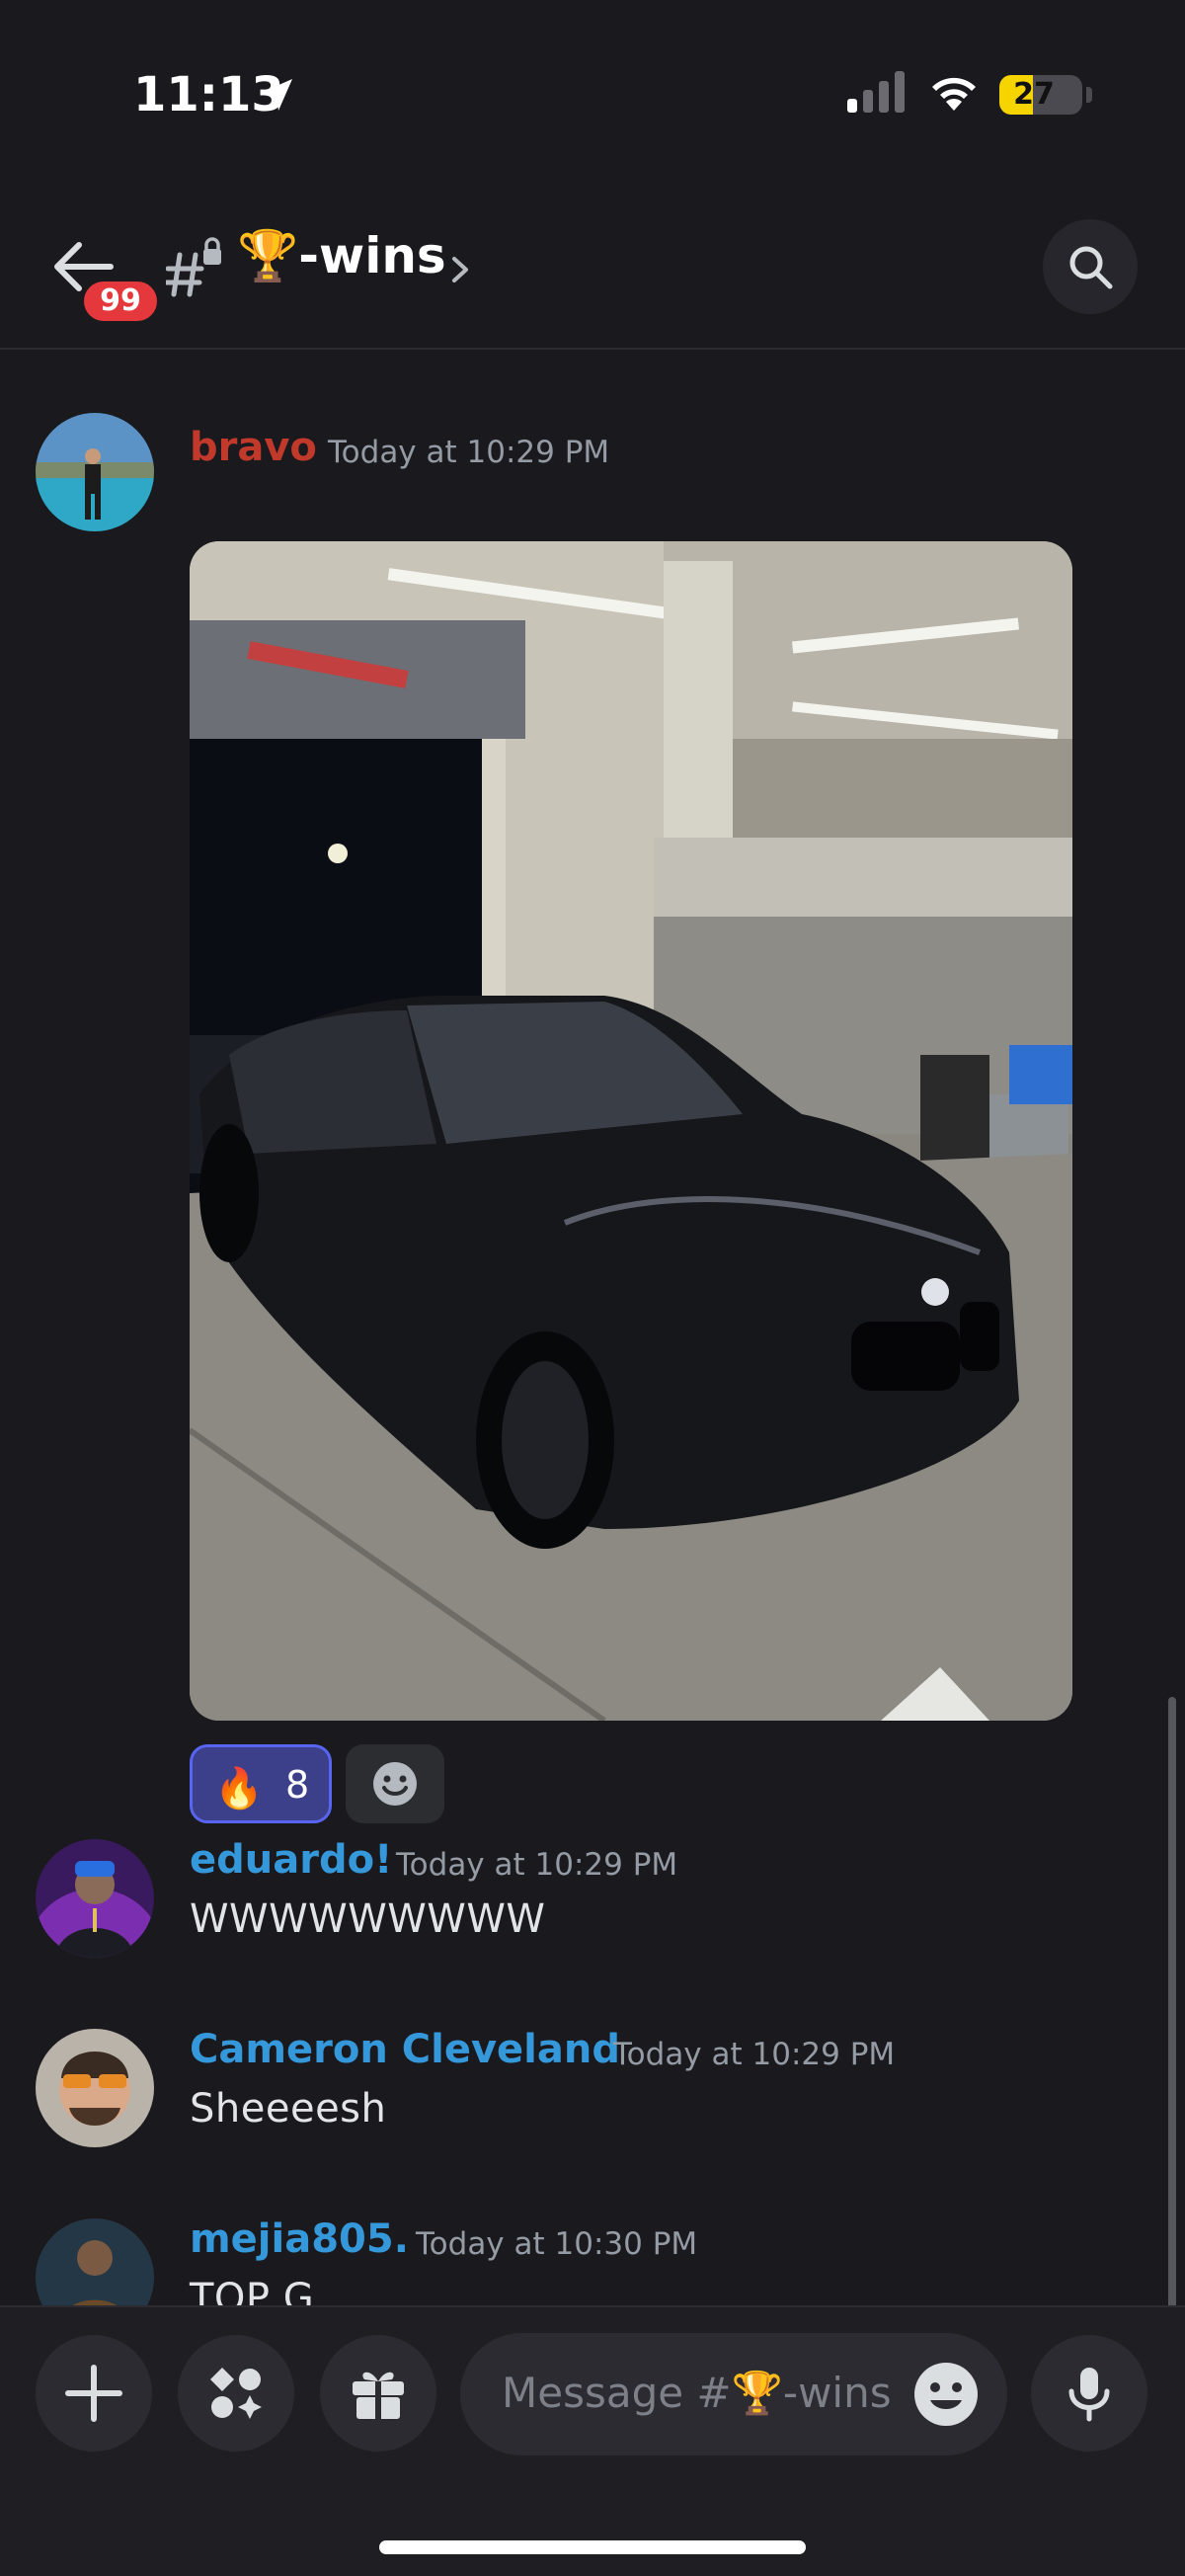  I want to click on message-text: TOP G, so click(253, 2290).